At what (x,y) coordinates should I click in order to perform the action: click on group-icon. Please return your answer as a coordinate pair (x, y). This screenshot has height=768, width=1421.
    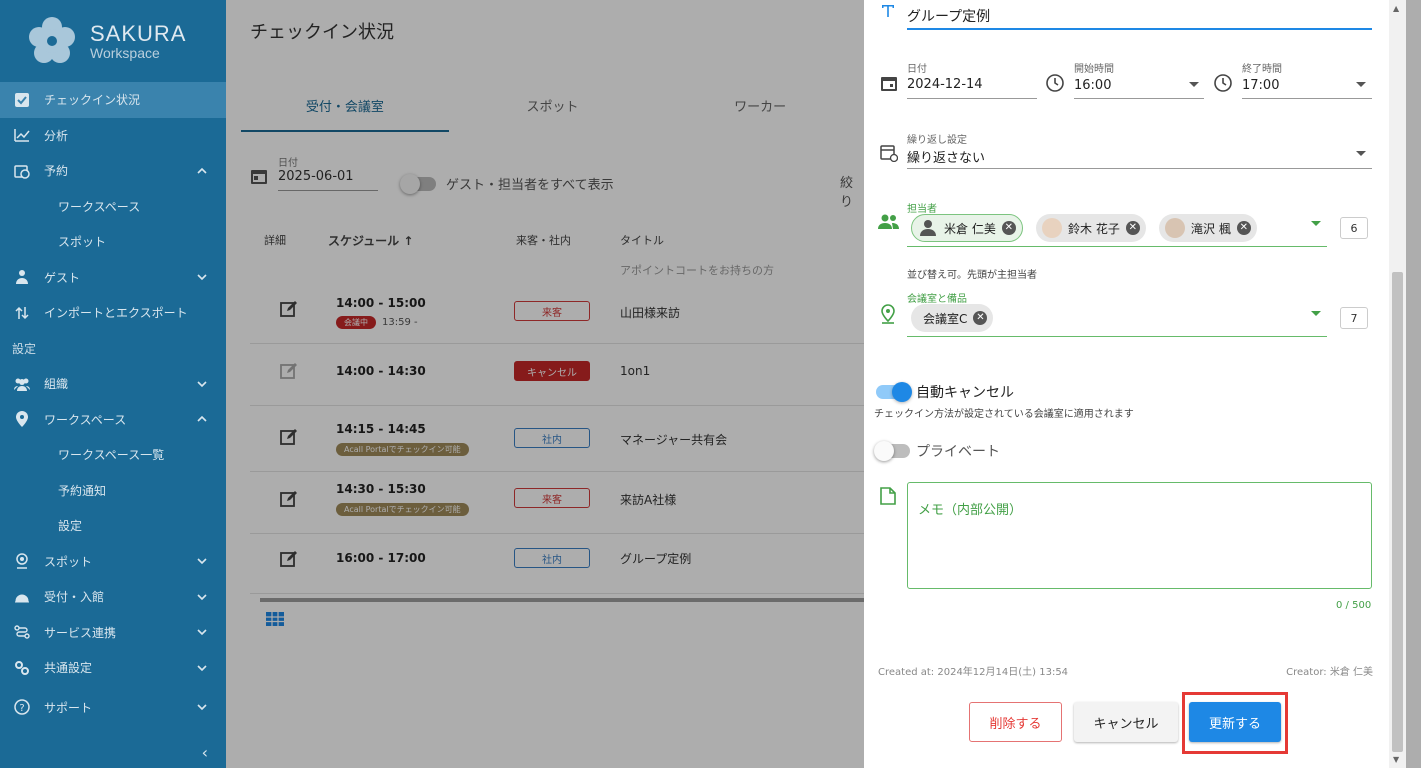
    Looking at the image, I should click on (22, 384).